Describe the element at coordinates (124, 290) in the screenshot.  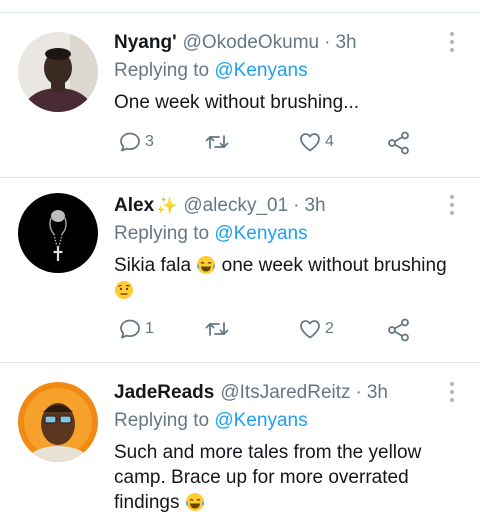
I see `raised-eyebrow-emoji-icon` at that location.